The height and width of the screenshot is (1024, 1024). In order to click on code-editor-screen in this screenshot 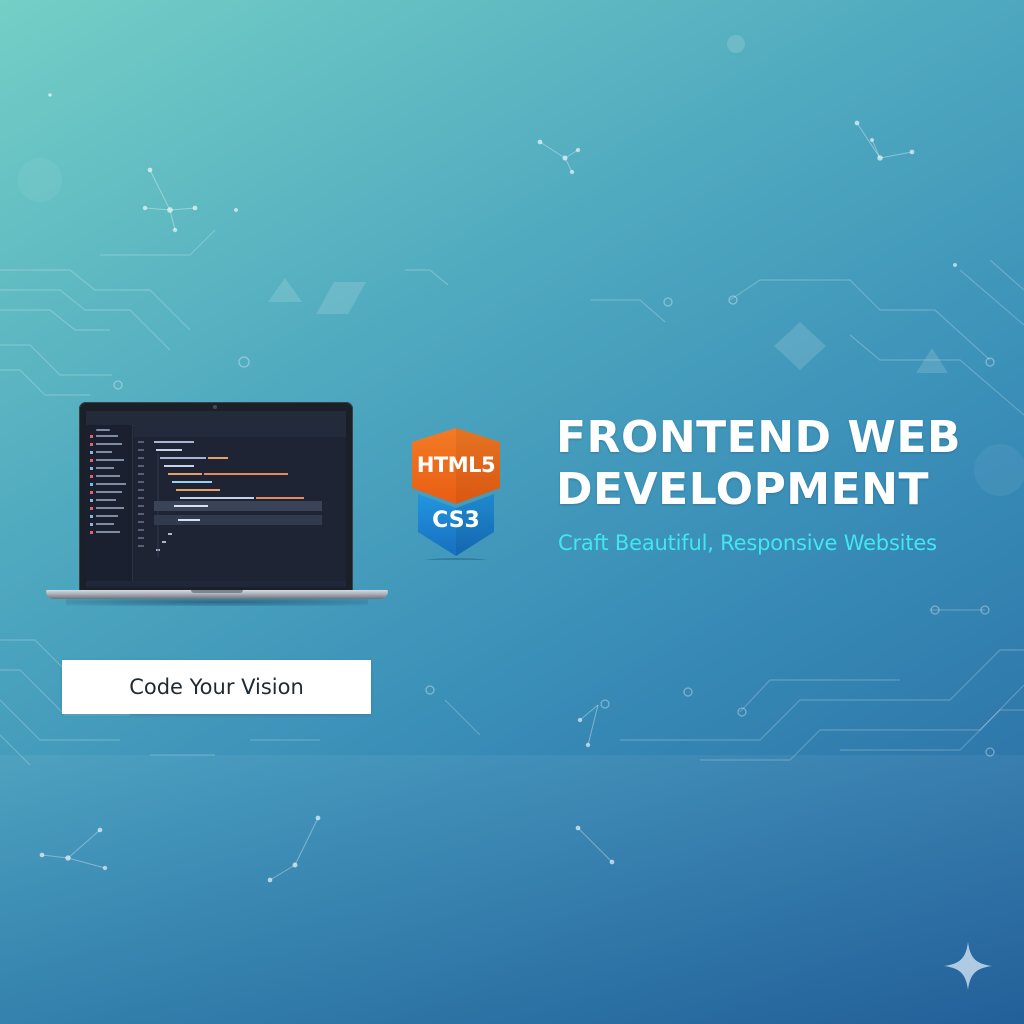, I will do `click(216, 499)`.